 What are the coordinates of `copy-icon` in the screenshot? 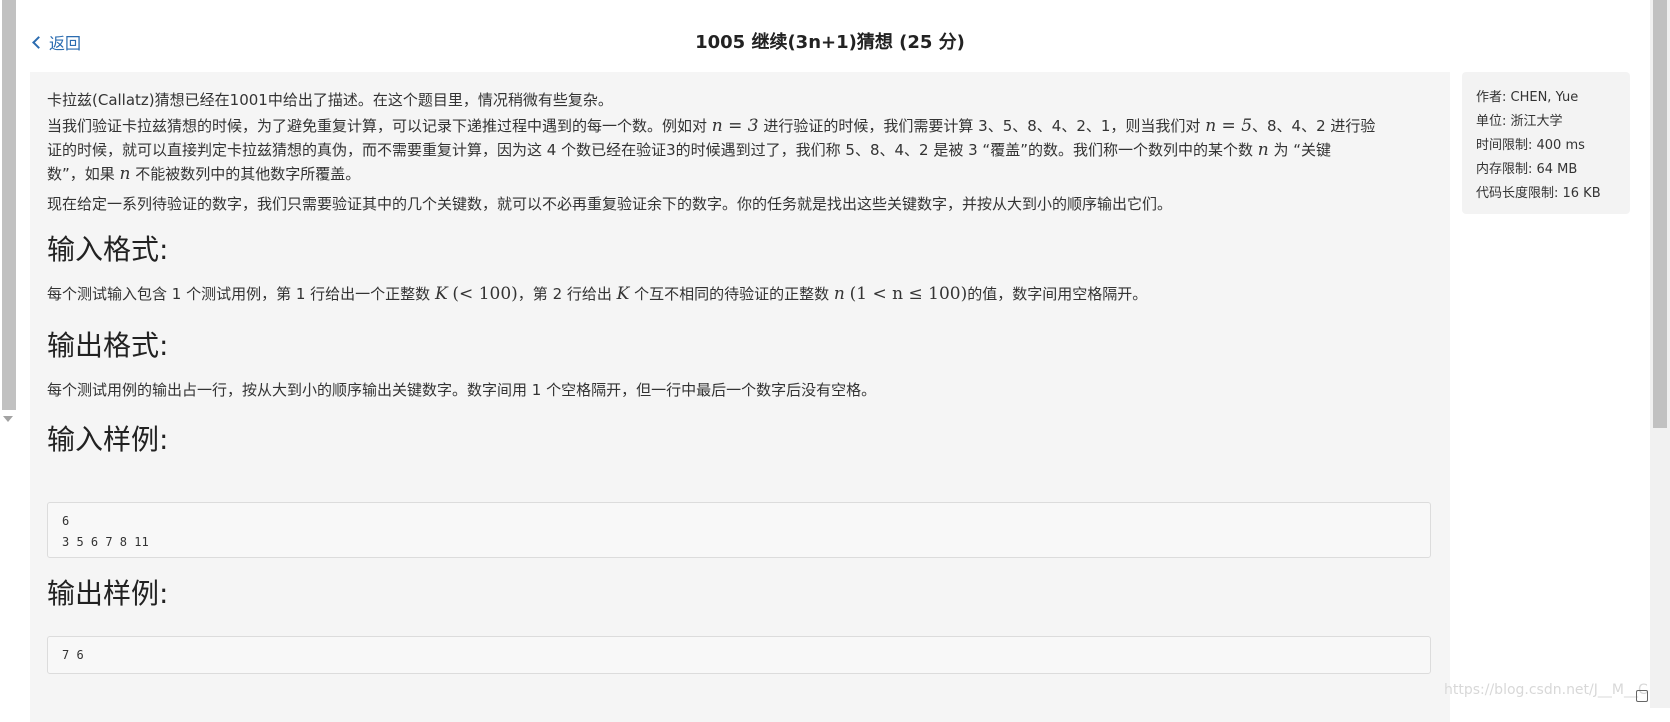 It's located at (1642, 696).